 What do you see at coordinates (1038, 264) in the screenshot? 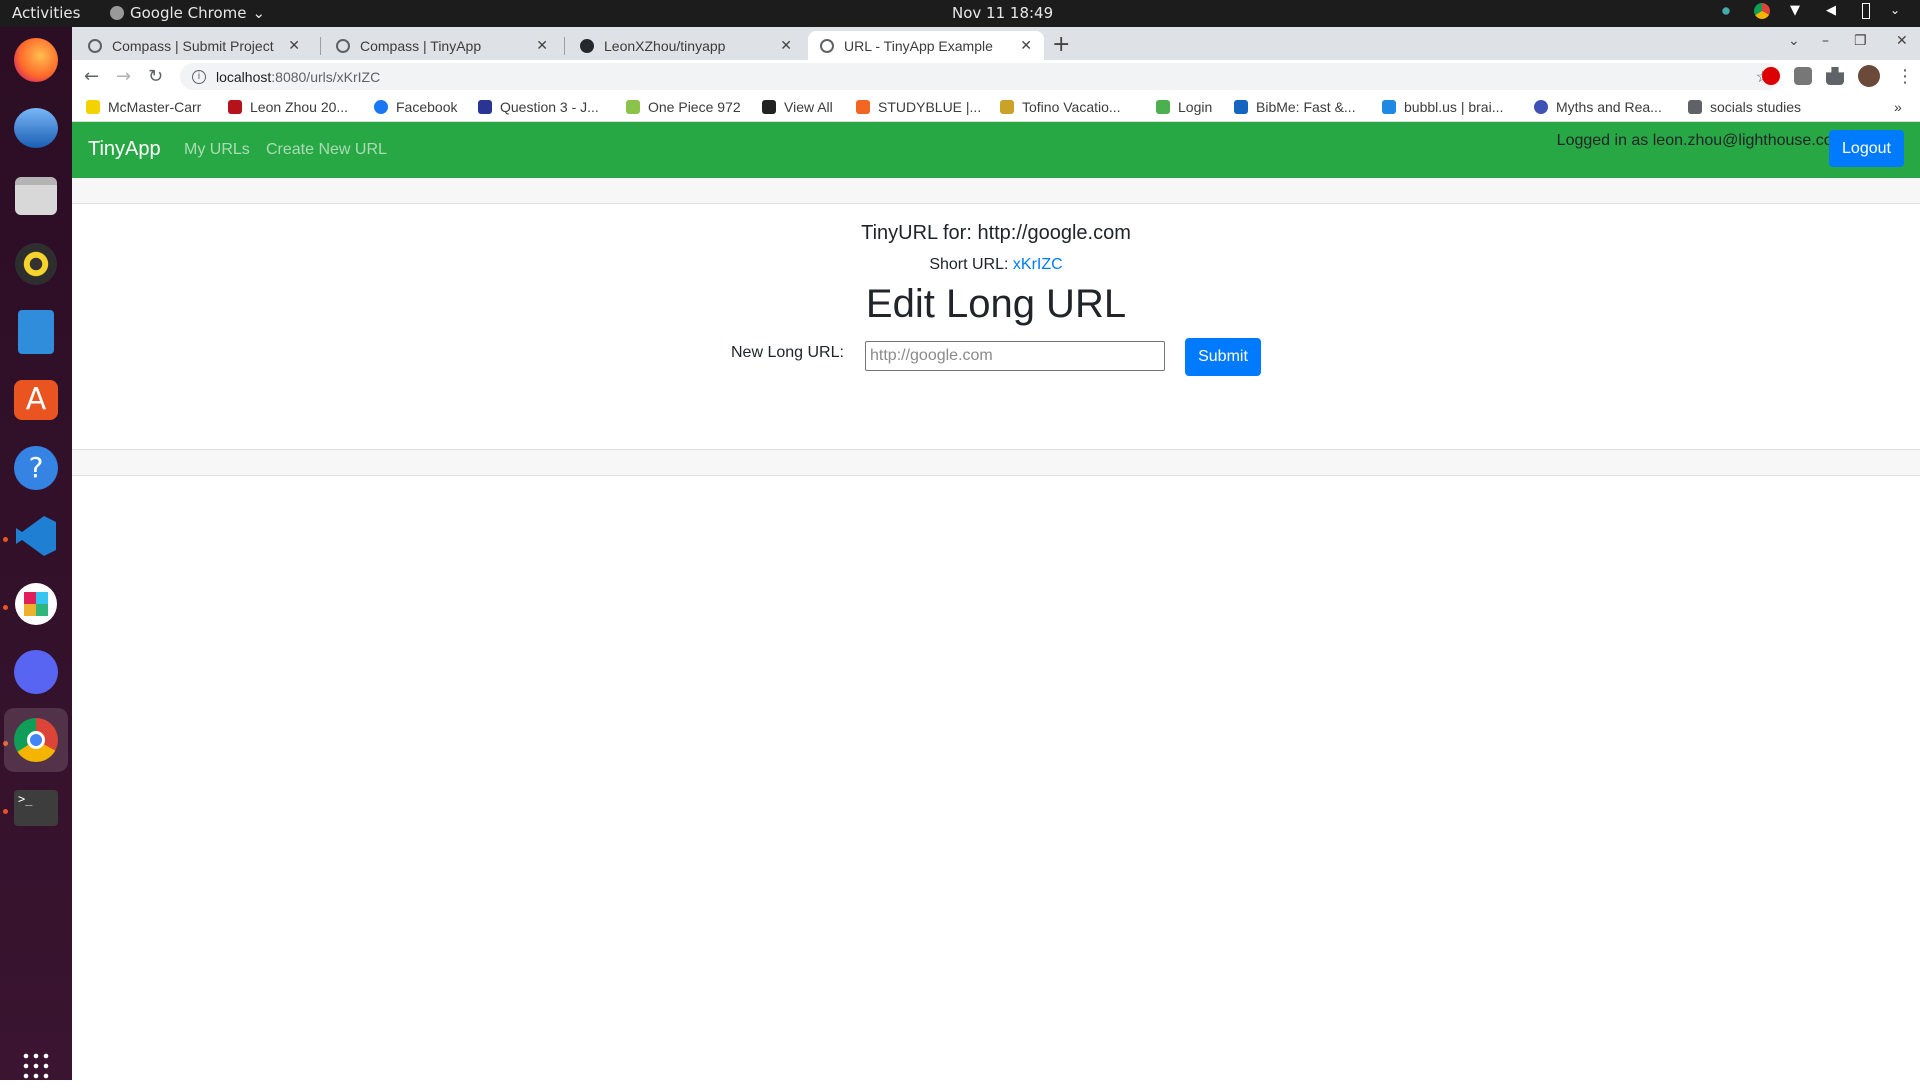
I see `short-url-link: xKrIZC` at bounding box center [1038, 264].